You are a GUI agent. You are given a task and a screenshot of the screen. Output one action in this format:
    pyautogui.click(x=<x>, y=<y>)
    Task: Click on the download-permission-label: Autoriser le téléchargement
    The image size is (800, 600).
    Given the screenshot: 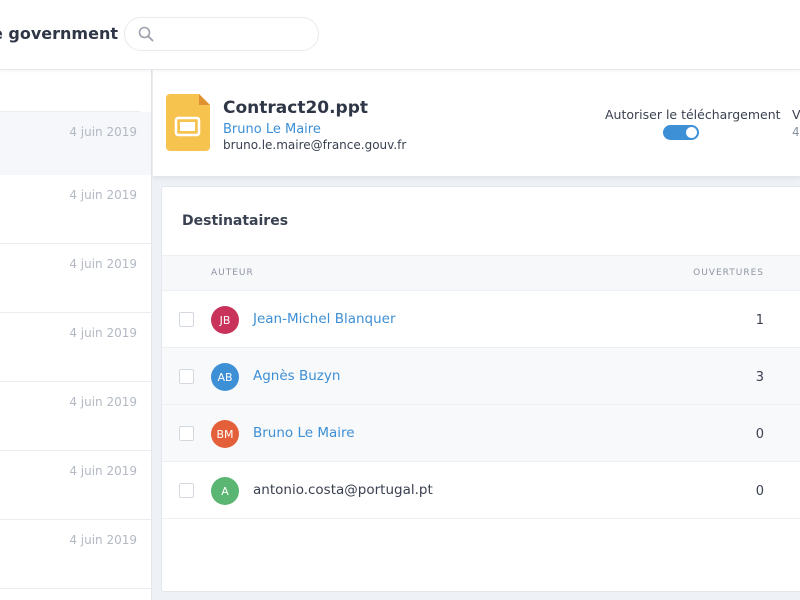 What is the action you would take?
    pyautogui.click(x=693, y=114)
    